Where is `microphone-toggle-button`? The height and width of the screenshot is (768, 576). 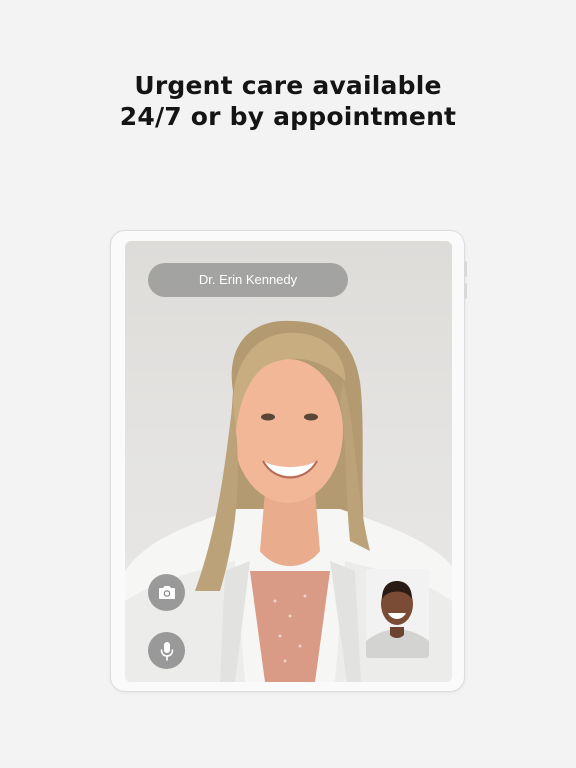
microphone-toggle-button is located at coordinates (166, 650).